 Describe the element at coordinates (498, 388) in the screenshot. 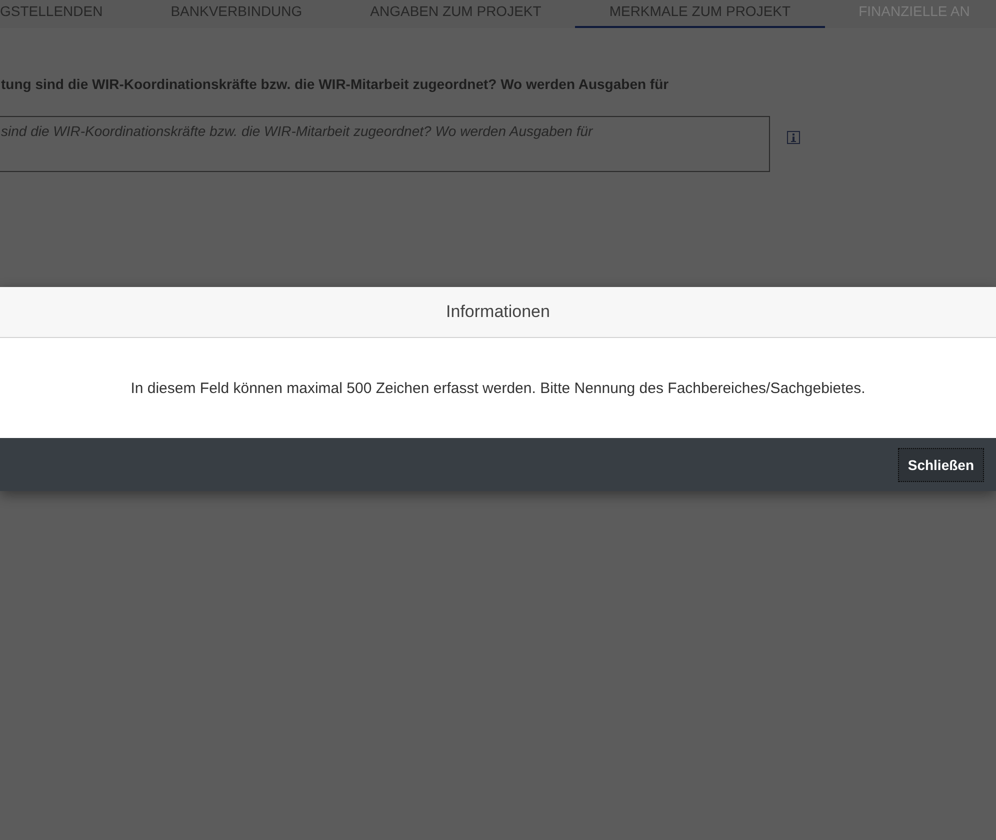

I see `dialog-message: In diesem Feld können maximal 500 Zeichen erfasst werden. Bitte Nennung des Fachbereiches/Sachgebietes.` at that location.